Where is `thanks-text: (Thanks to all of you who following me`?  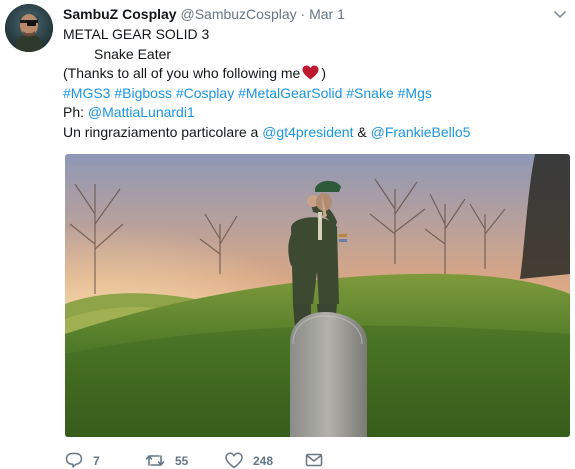
thanks-text: (Thanks to all of you who following me is located at coordinates (182, 73).